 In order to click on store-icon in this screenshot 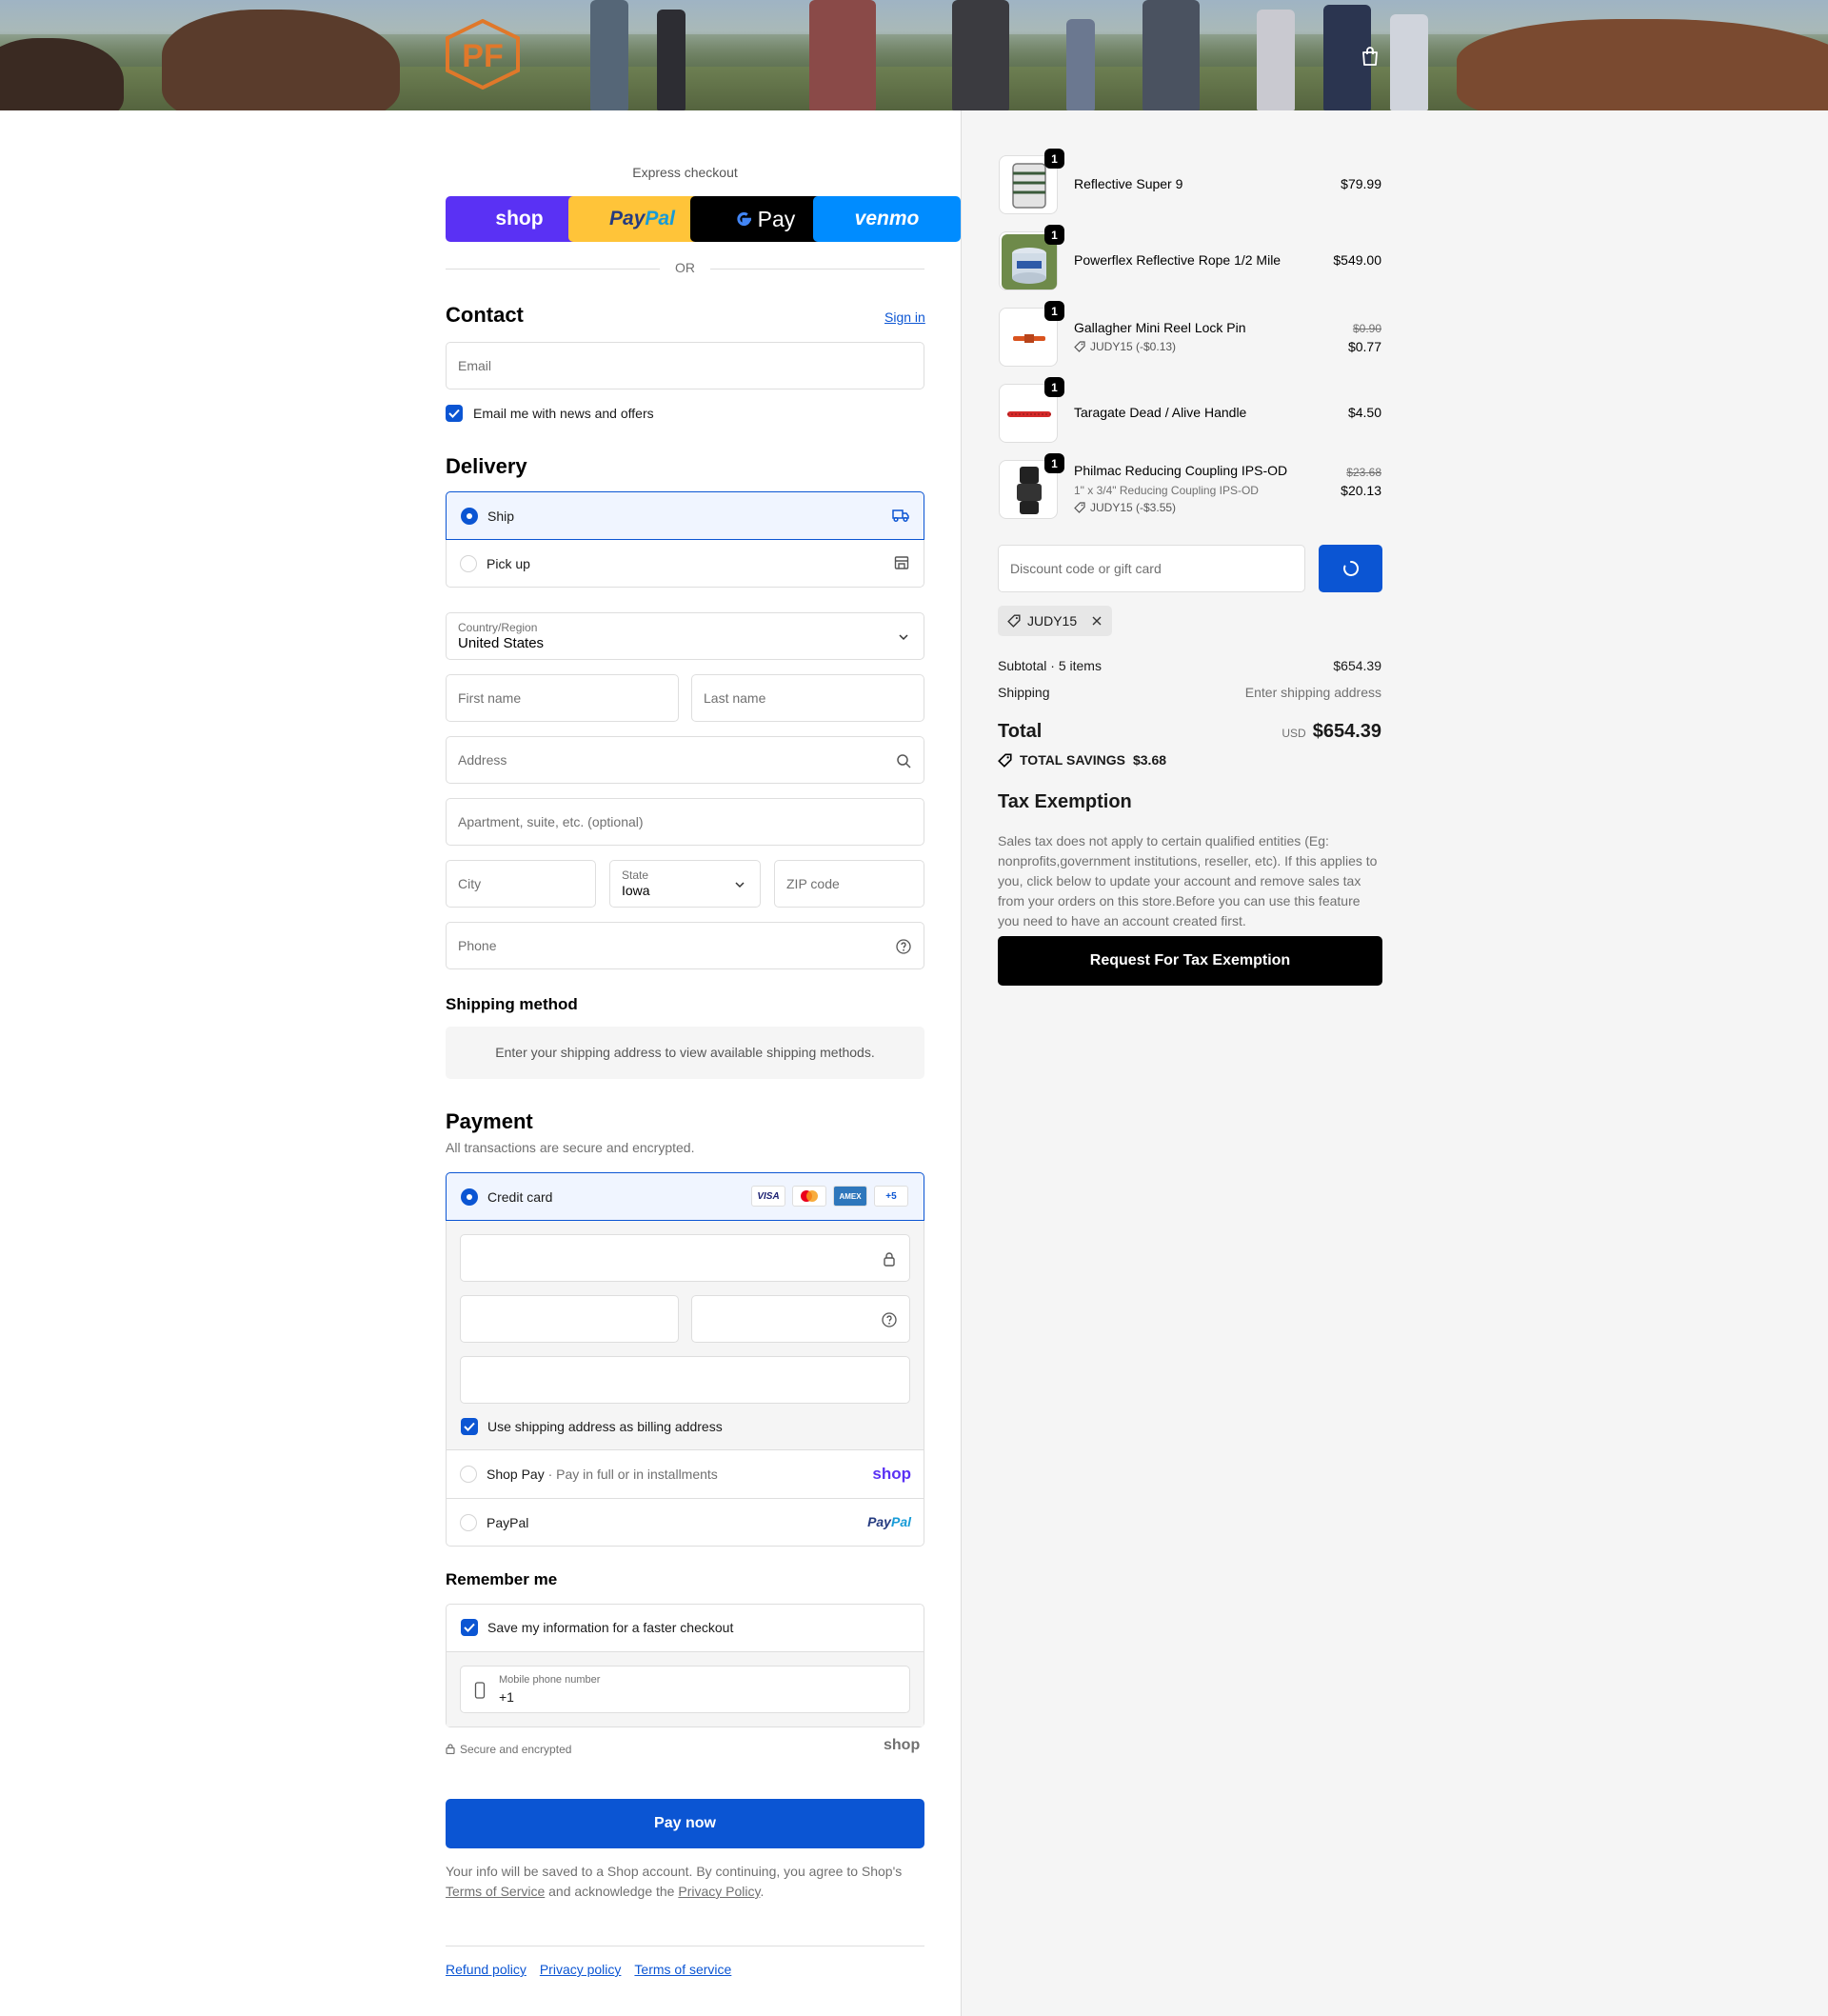, I will do `click(901, 562)`.